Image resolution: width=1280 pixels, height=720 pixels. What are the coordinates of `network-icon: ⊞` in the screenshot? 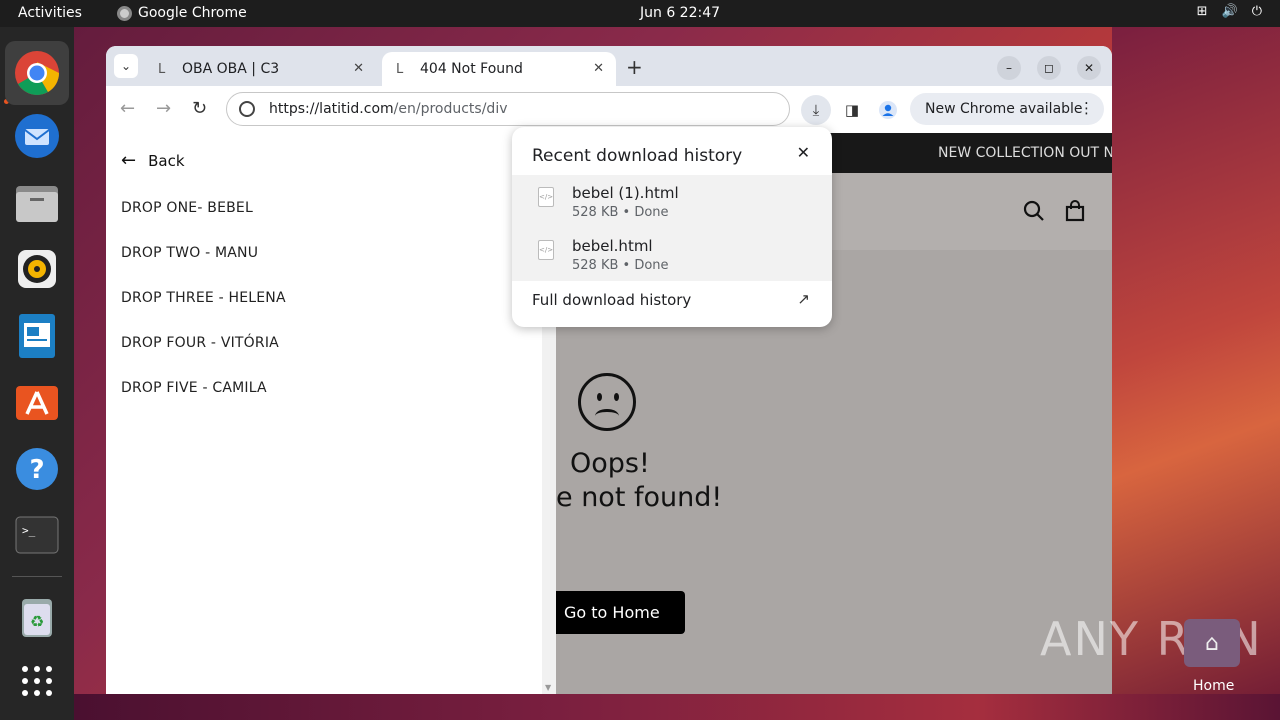 It's located at (1202, 11).